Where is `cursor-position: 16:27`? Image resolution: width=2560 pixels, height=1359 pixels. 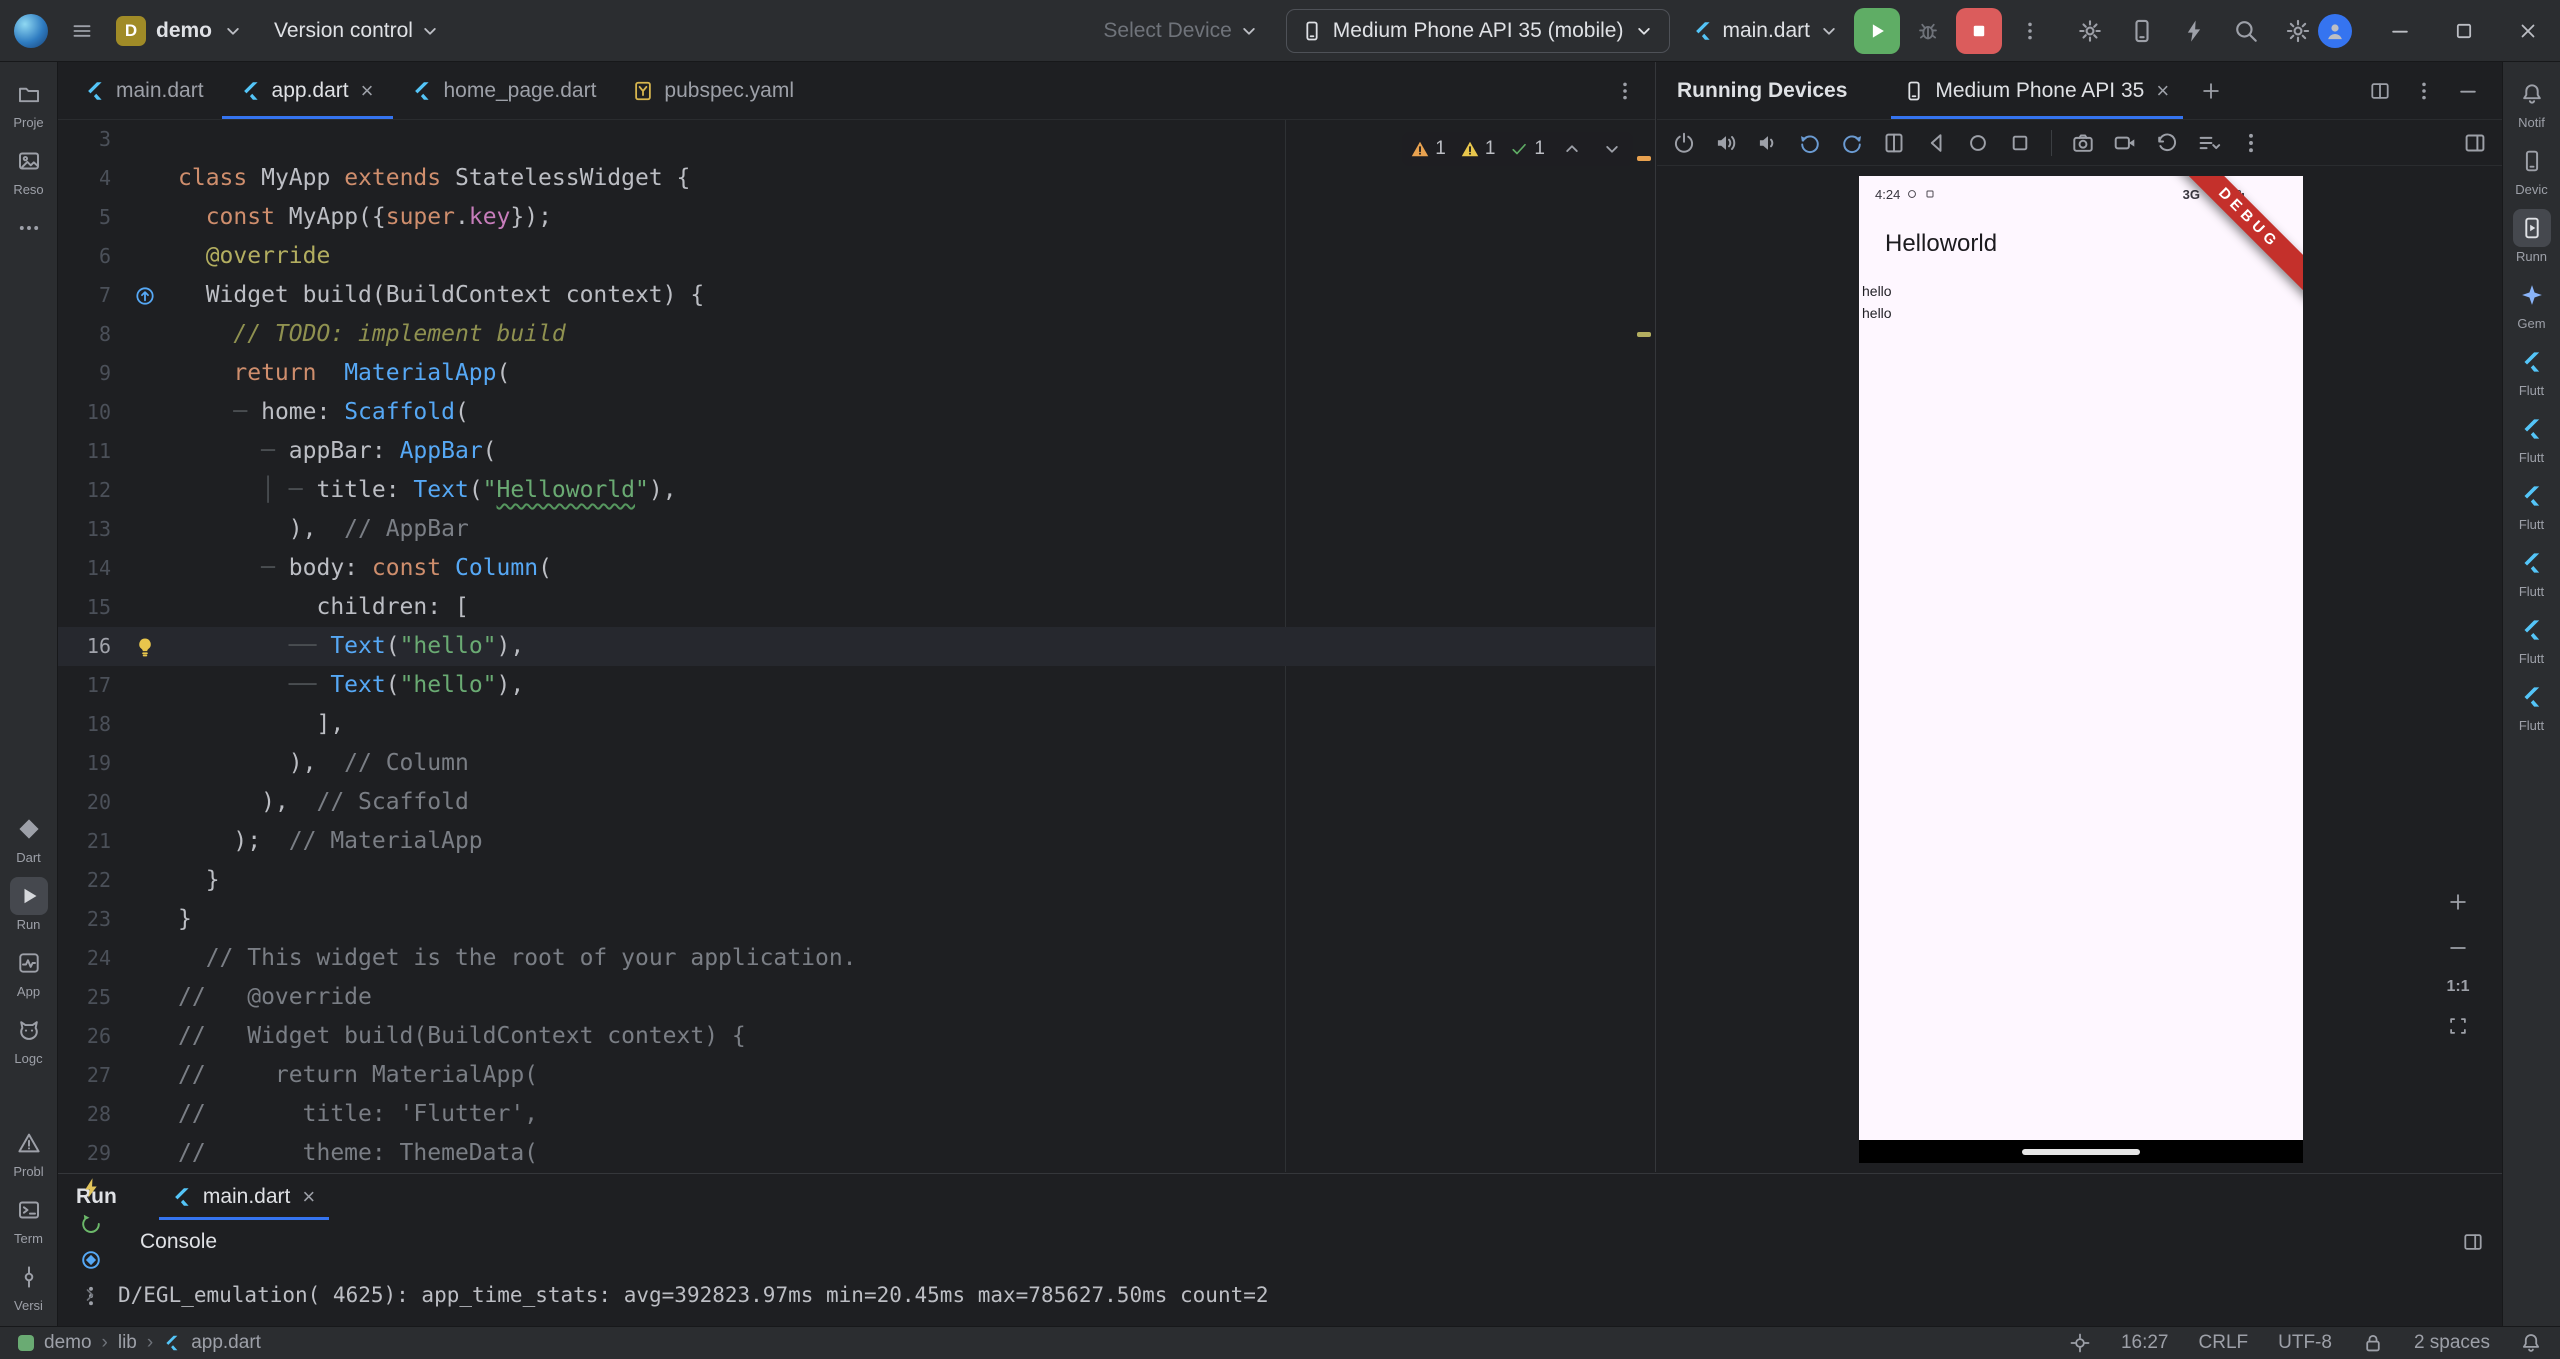
cursor-position: 16:27 is located at coordinates (2145, 1343).